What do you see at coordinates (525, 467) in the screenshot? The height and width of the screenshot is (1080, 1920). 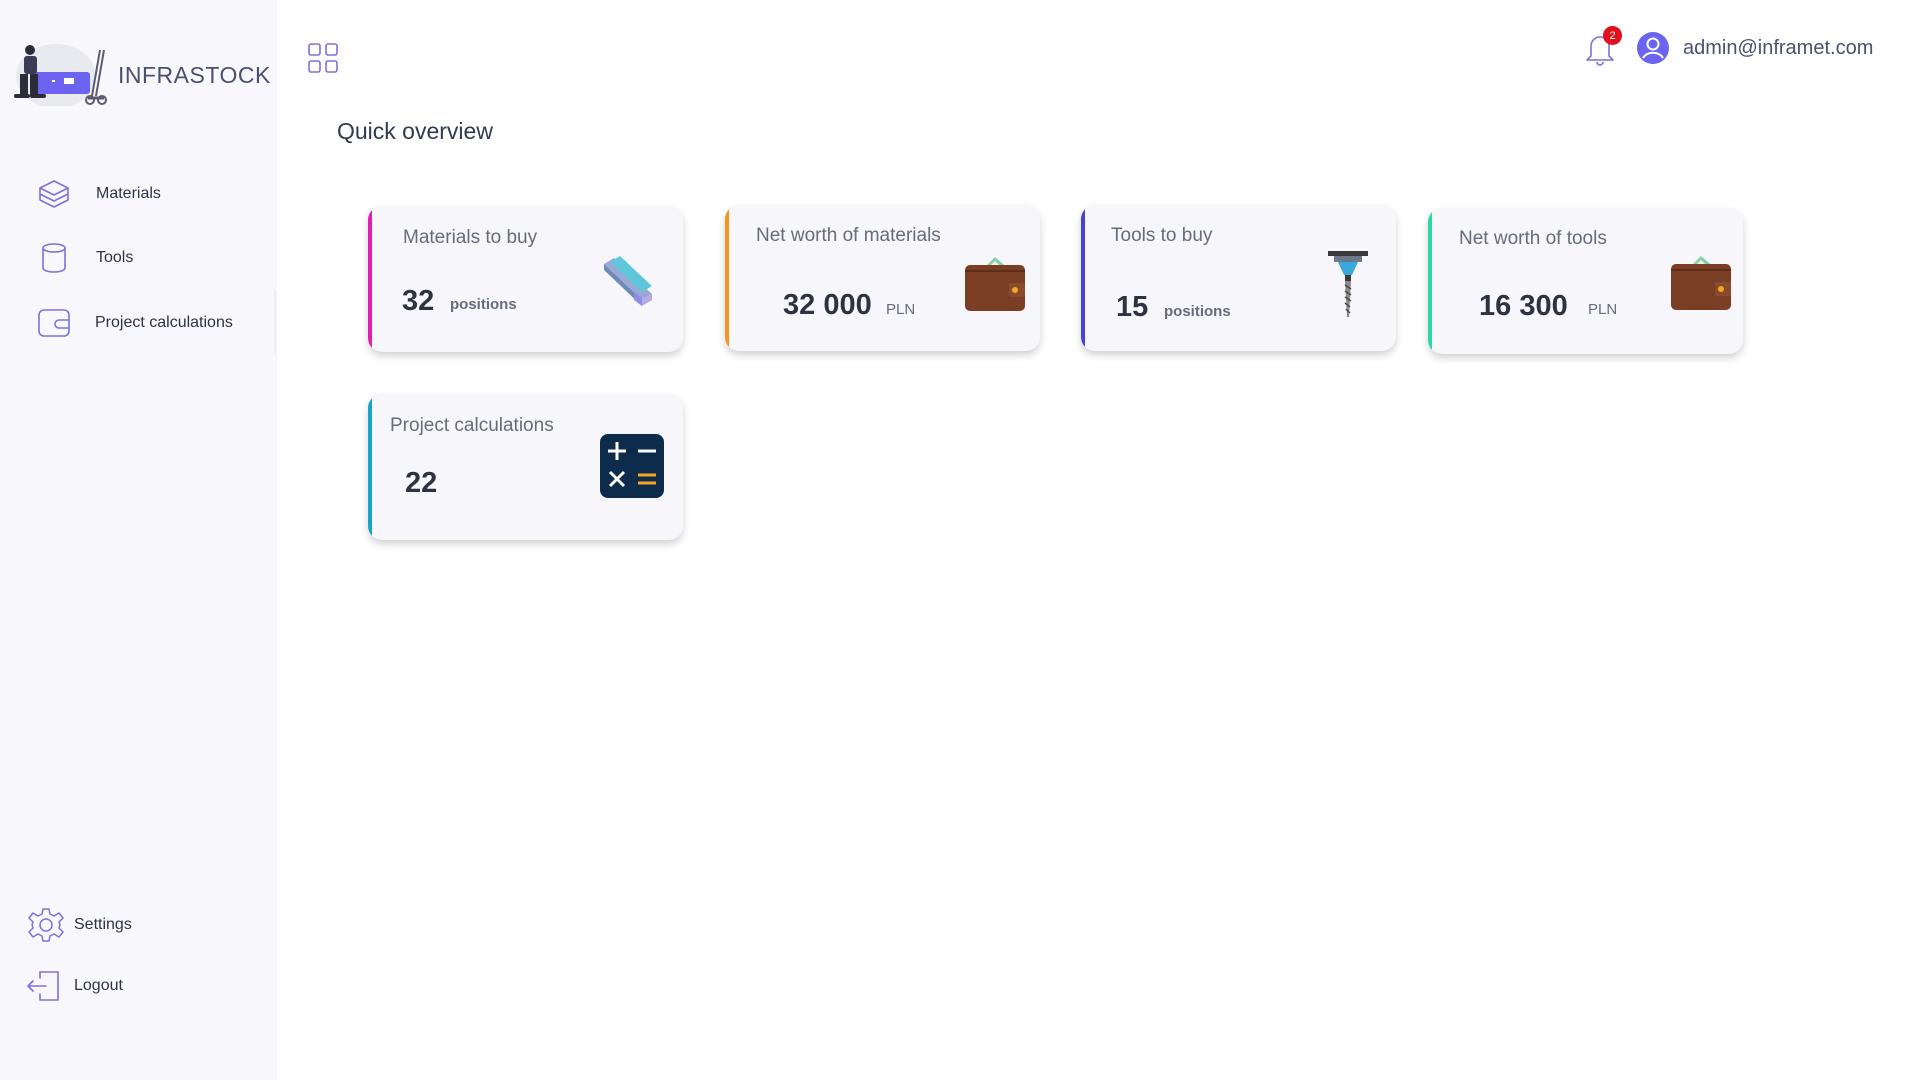 I see `card-project-calculations: Project calculations 22` at bounding box center [525, 467].